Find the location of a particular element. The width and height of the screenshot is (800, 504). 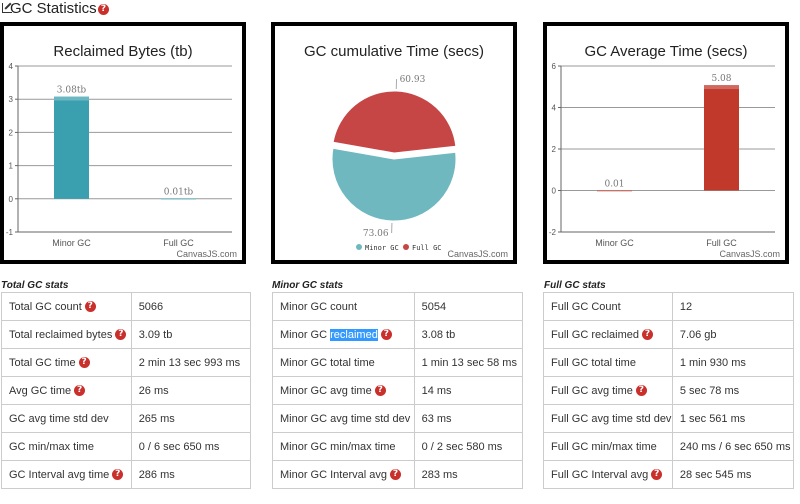

table-row: GC Interval avg time? 286 ms is located at coordinates (126, 474).